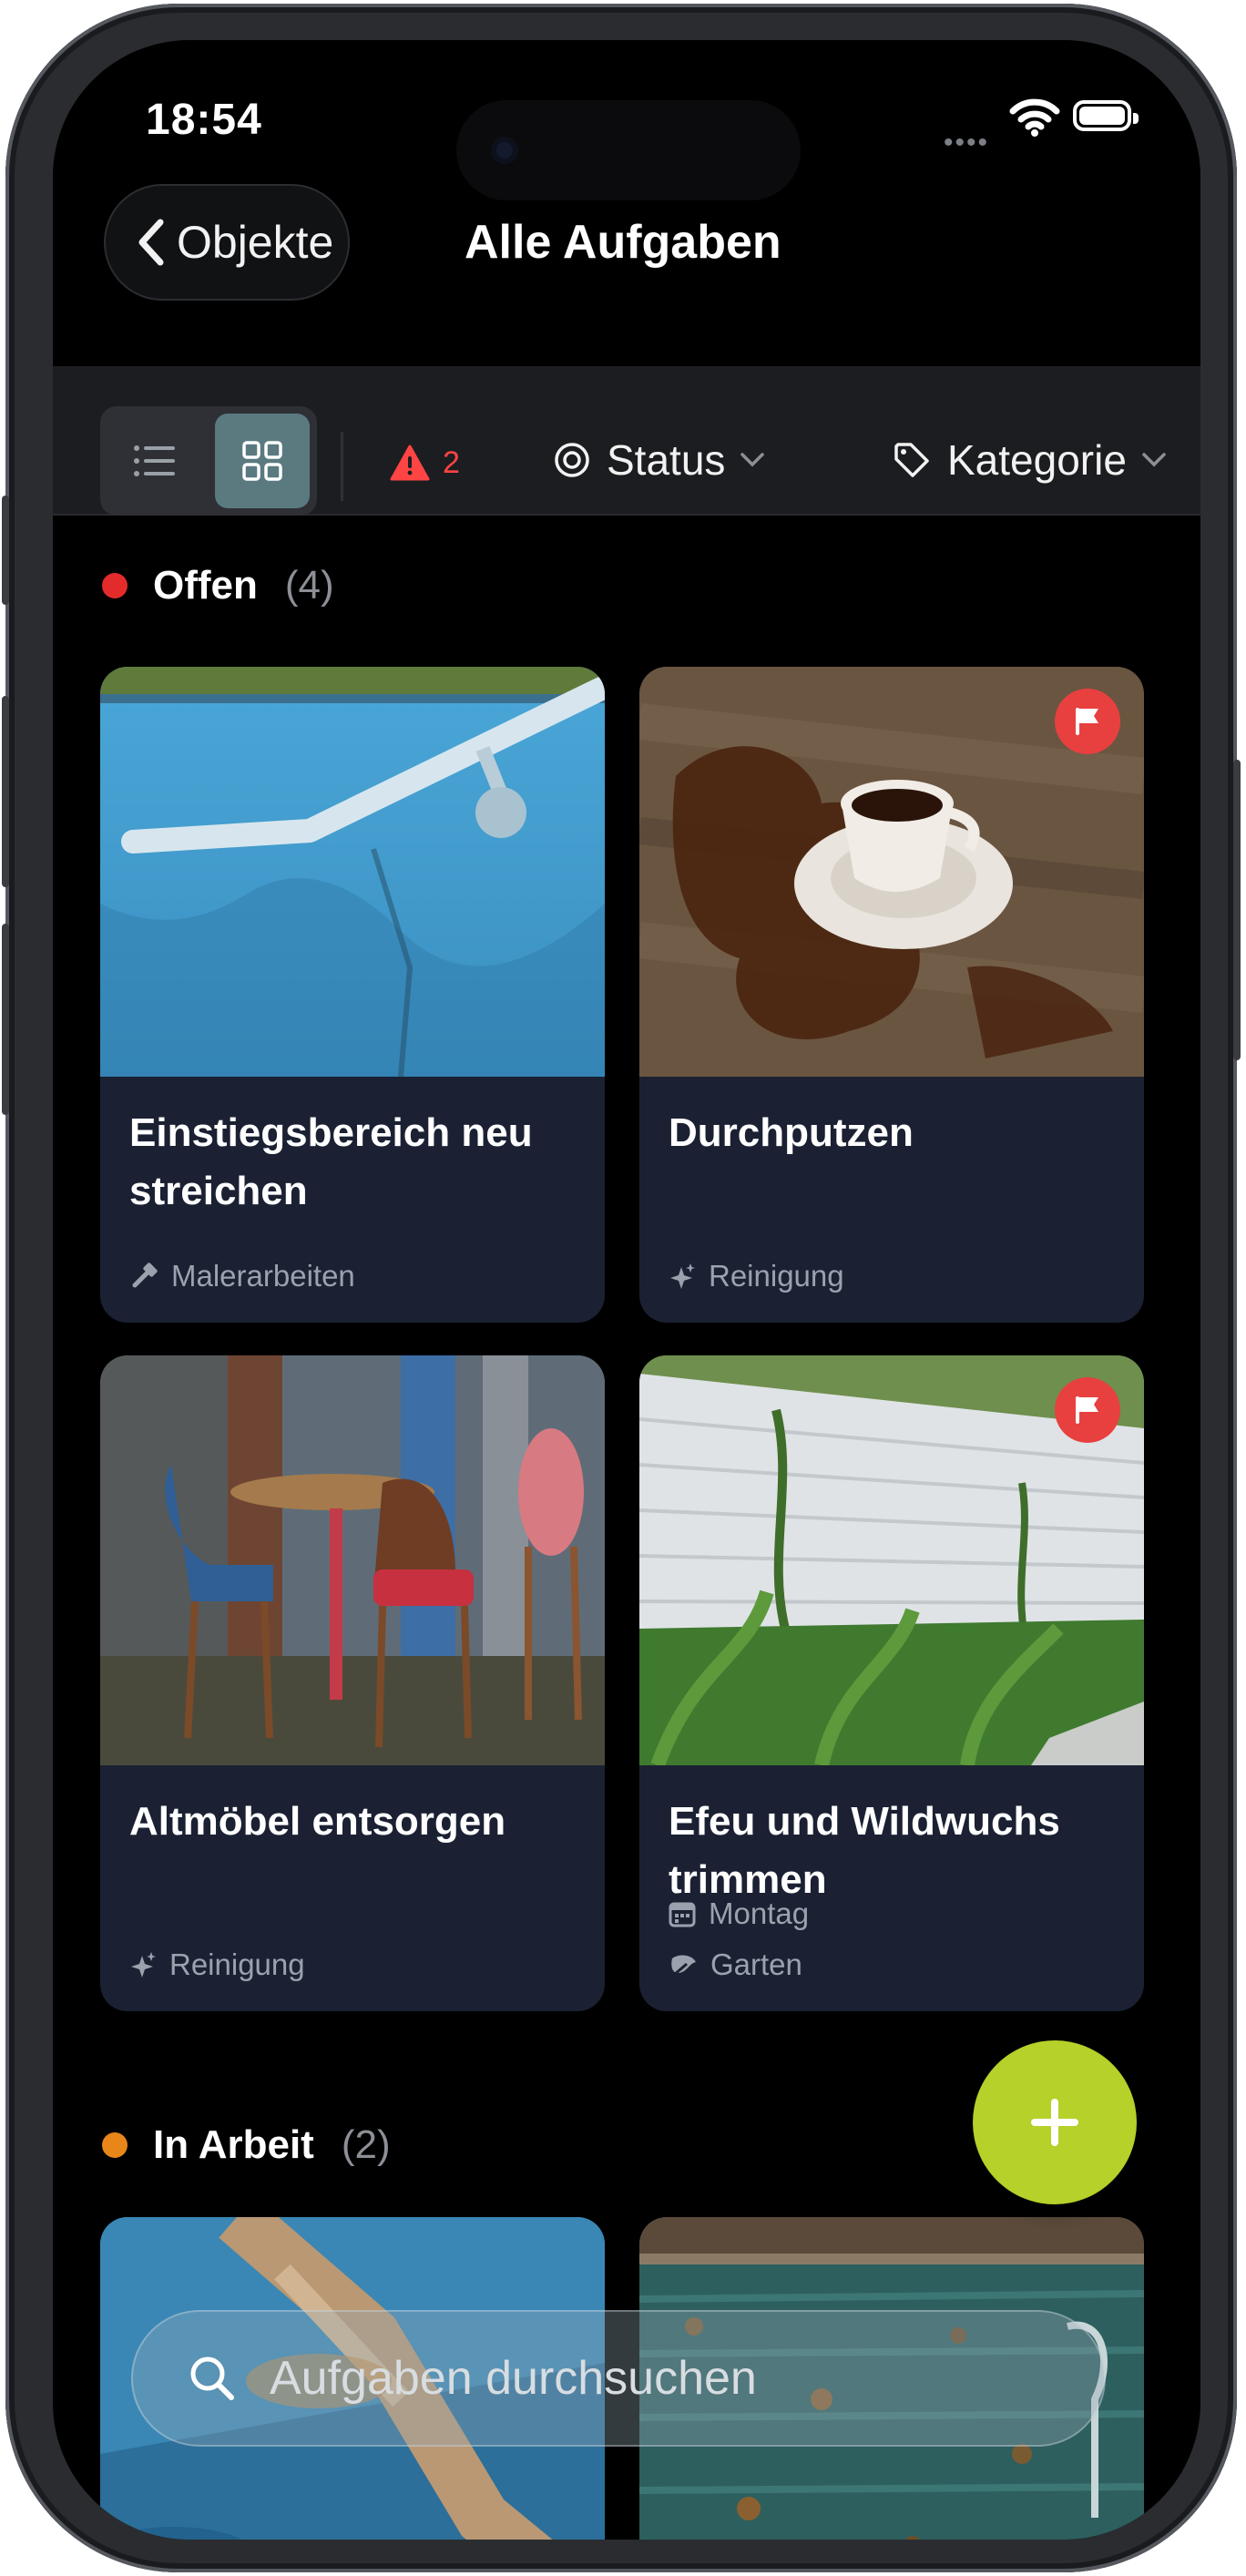 The height and width of the screenshot is (2576, 1246). I want to click on task-title: Einstiegsbereich neu streichen, so click(331, 1161).